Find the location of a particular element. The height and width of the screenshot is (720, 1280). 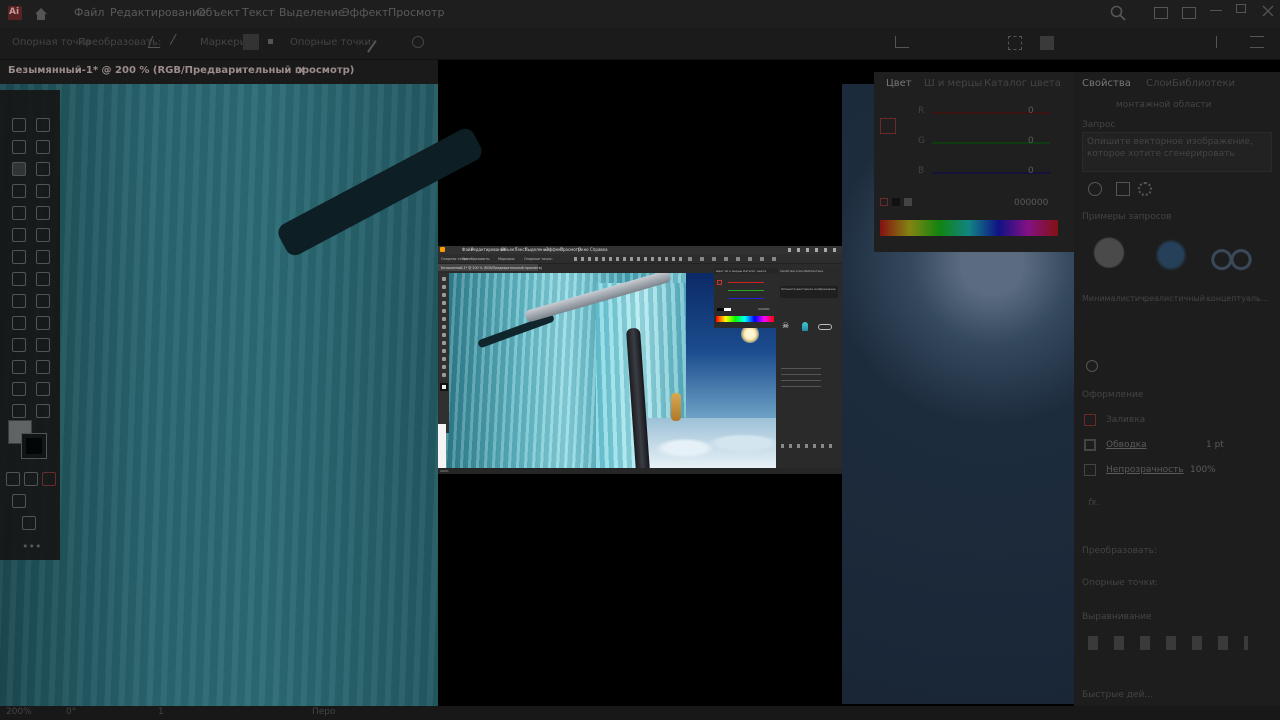

mini-prompt-box: Опишите векторное изображение, is located at coordinates (809, 292).